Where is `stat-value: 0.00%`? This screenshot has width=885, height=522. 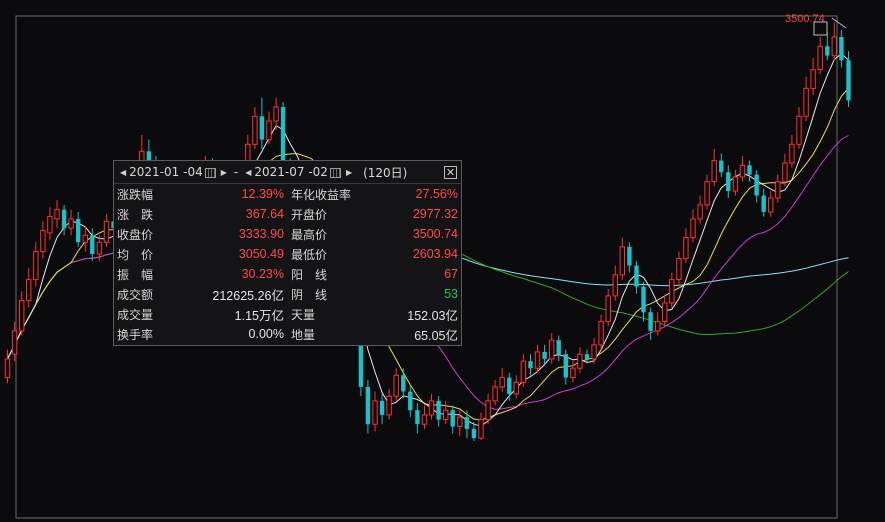 stat-value: 0.00% is located at coordinates (266, 334).